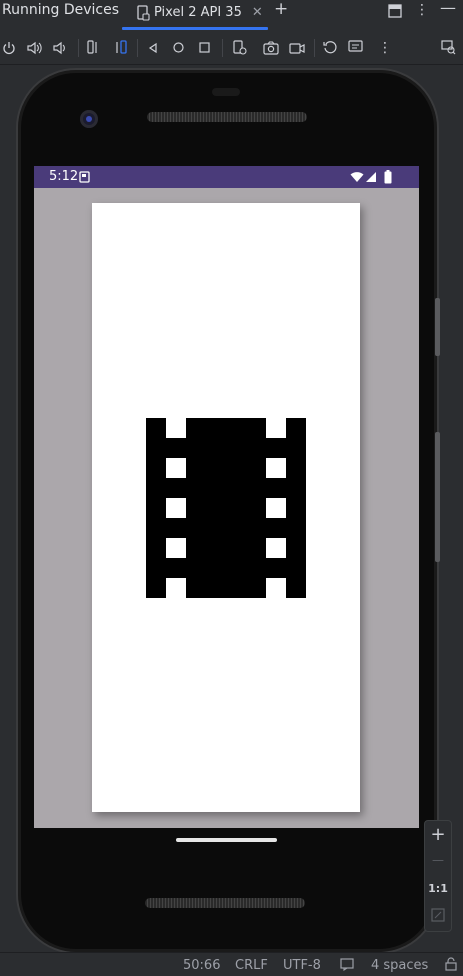 This screenshot has width=463, height=976. Describe the element at coordinates (438, 915) in the screenshot. I see `zoom-fit-icon` at that location.